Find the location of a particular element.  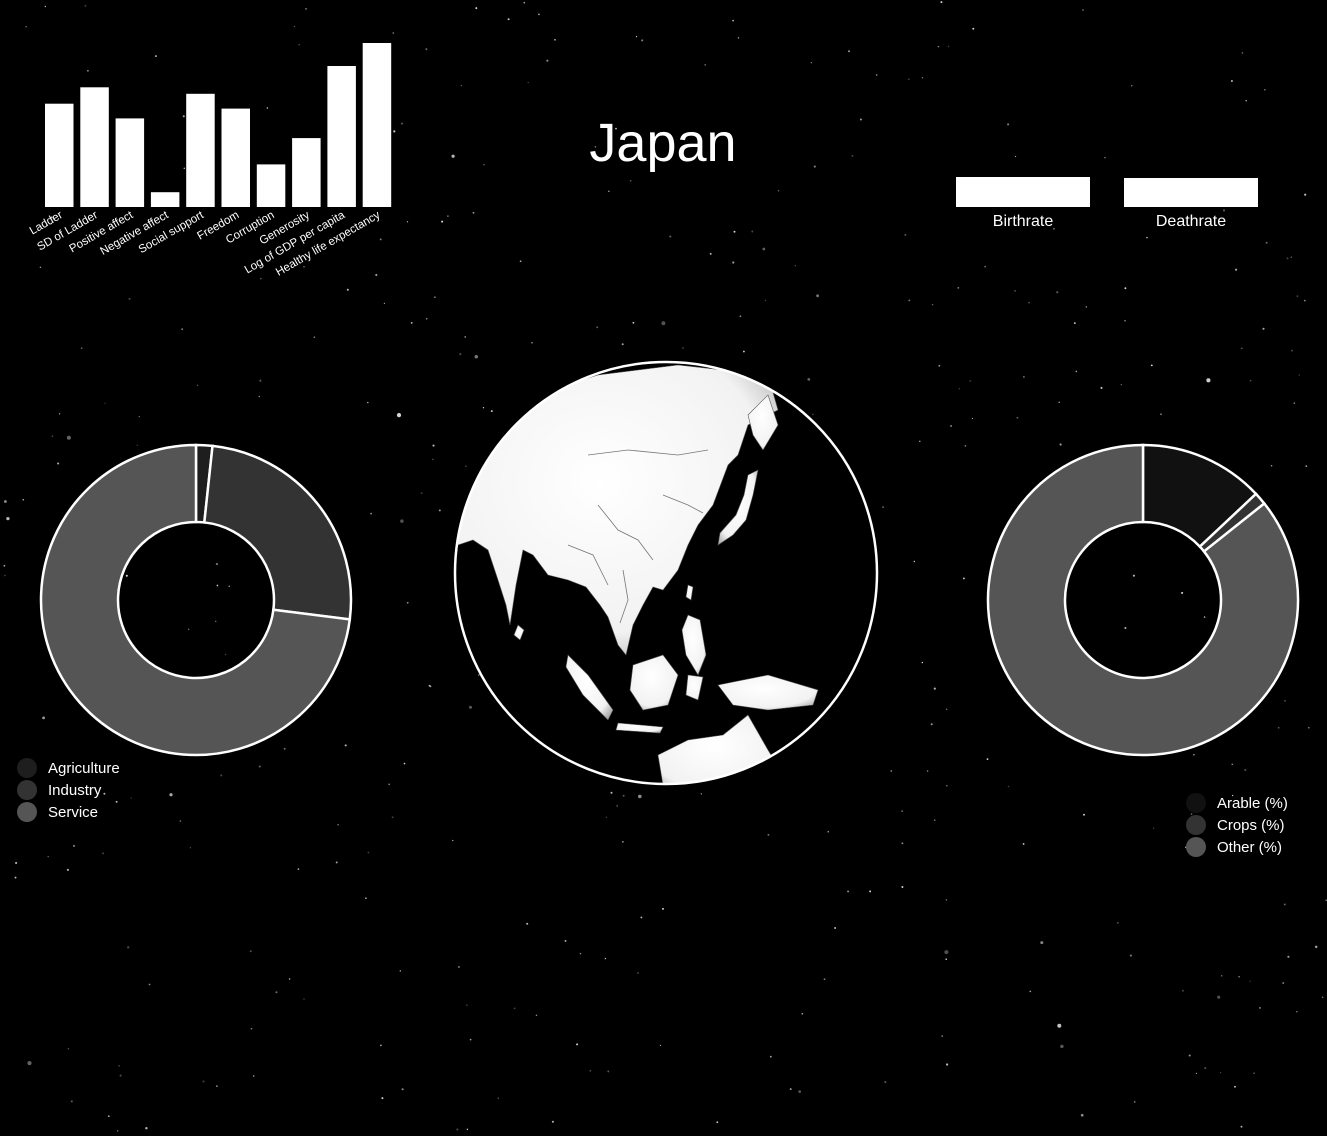

legend-item-industry: Industry is located at coordinates (68, 790).